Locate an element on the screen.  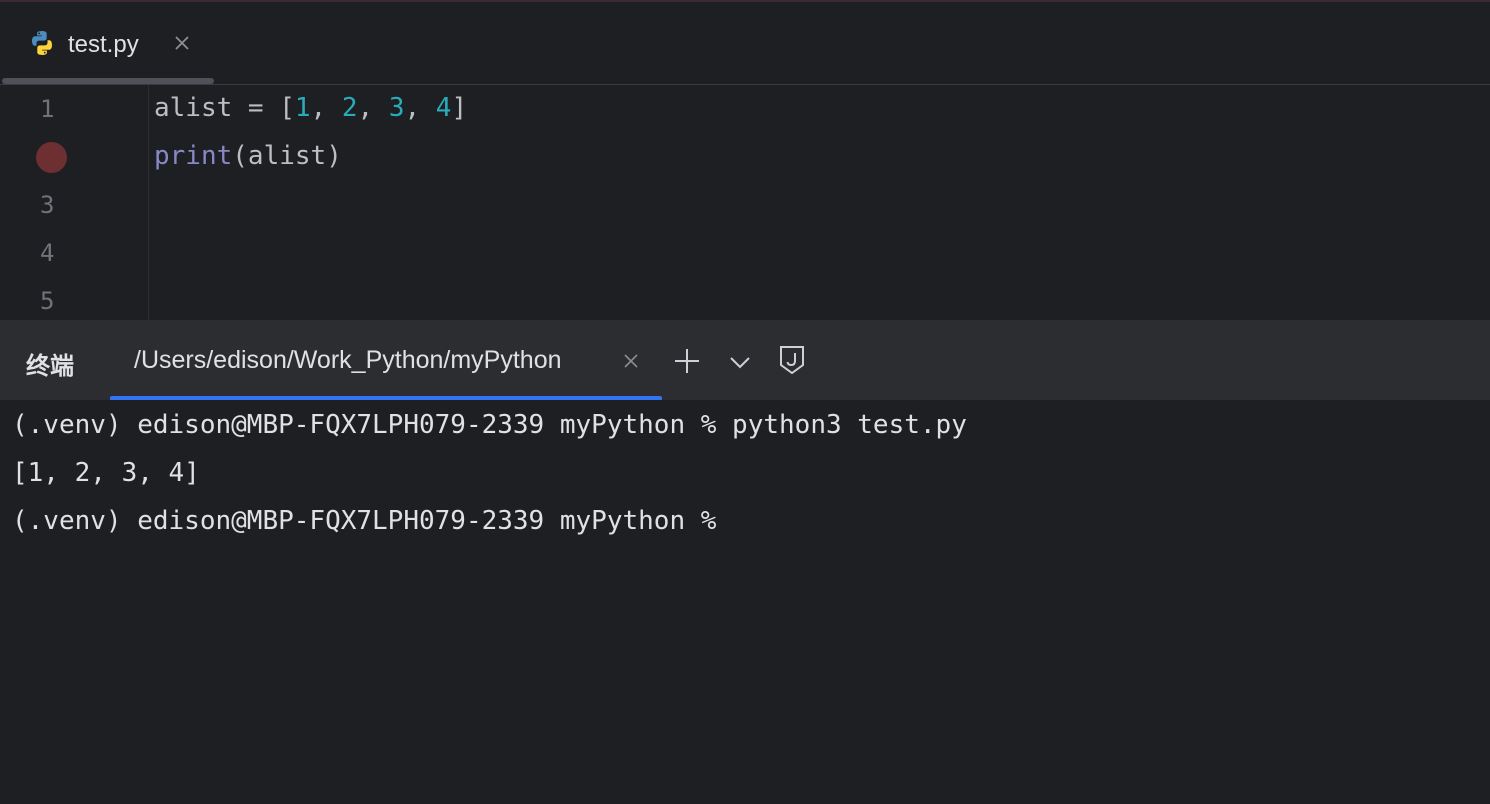
breakpoint-marker is located at coordinates (51, 157).